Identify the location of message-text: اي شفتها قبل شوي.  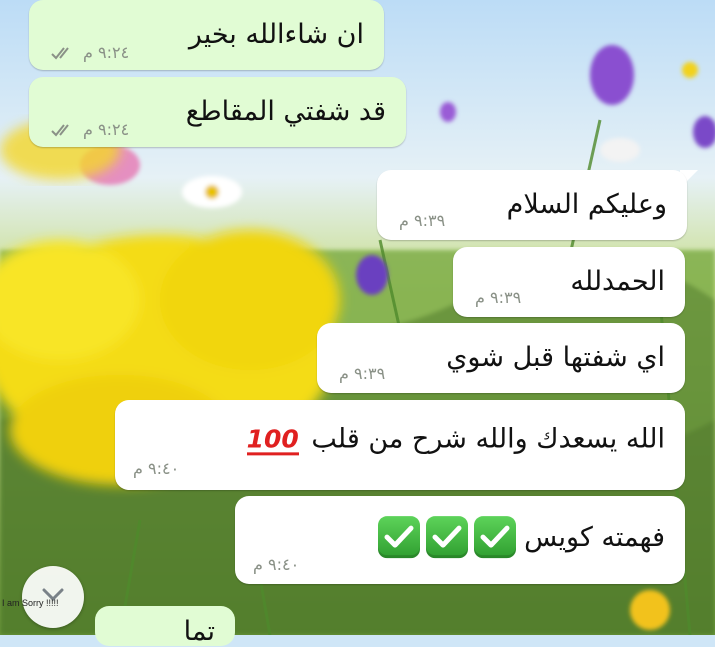
(555, 357).